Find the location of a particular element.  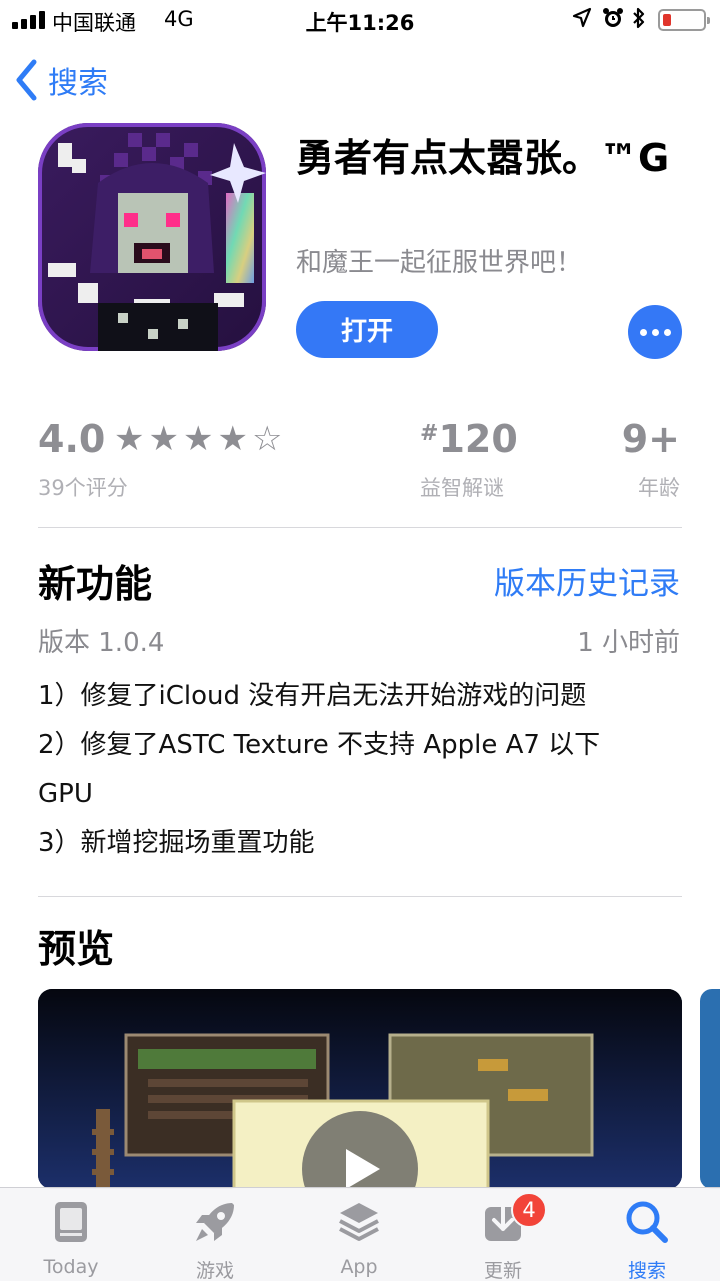

chevron-left-icon is located at coordinates (26, 80).